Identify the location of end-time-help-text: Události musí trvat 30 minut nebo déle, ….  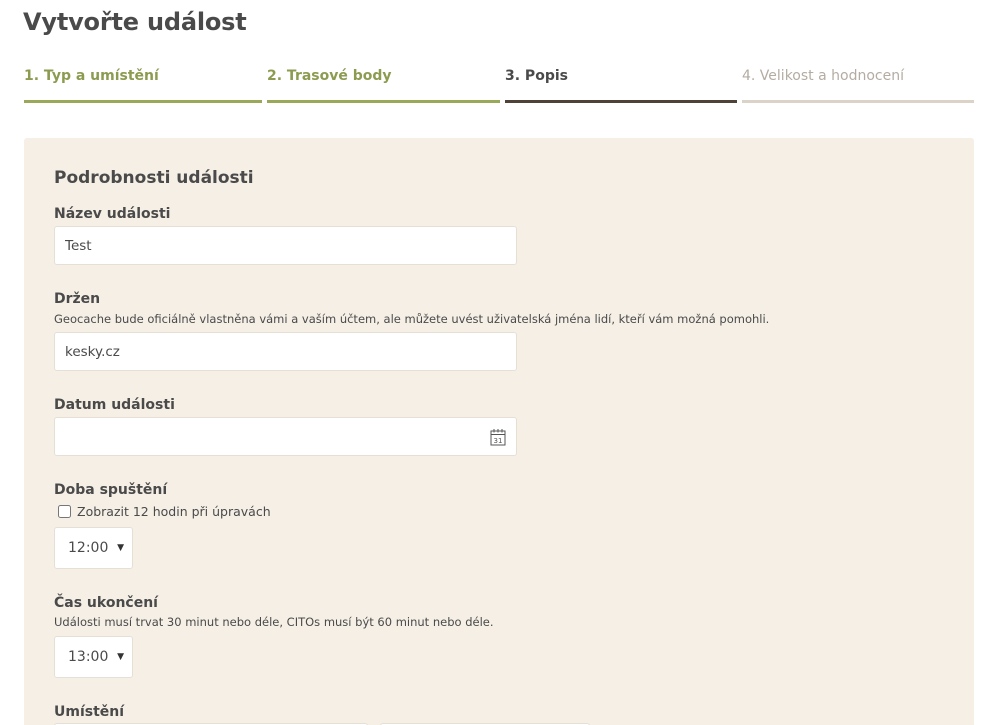
(274, 622).